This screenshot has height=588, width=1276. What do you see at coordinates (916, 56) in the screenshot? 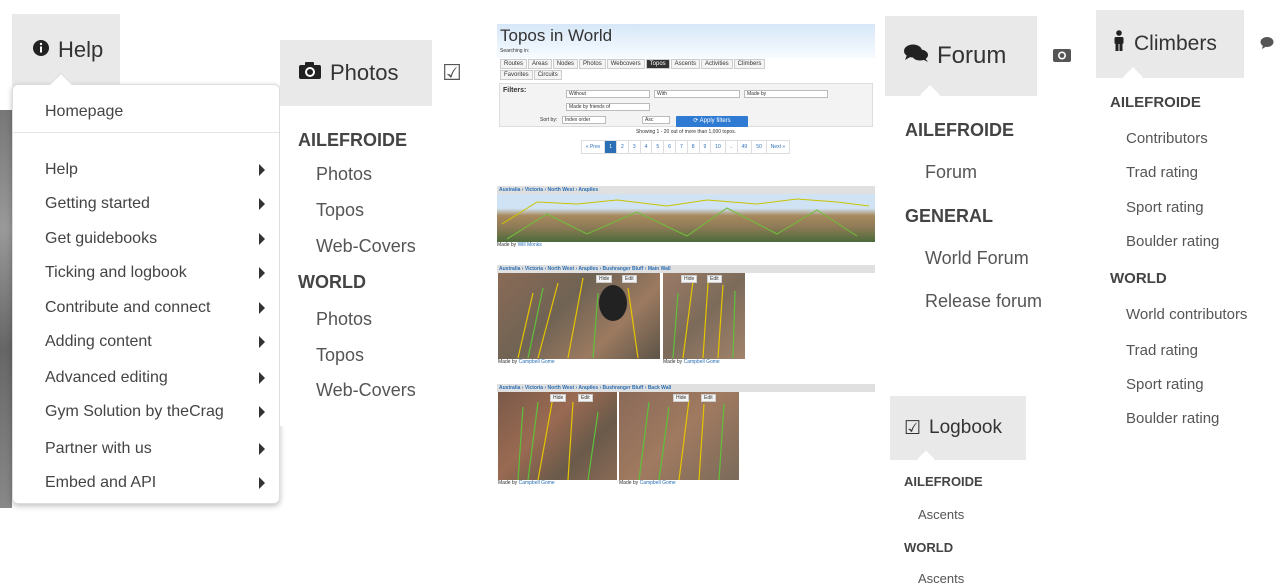
I see `comments-icon` at bounding box center [916, 56].